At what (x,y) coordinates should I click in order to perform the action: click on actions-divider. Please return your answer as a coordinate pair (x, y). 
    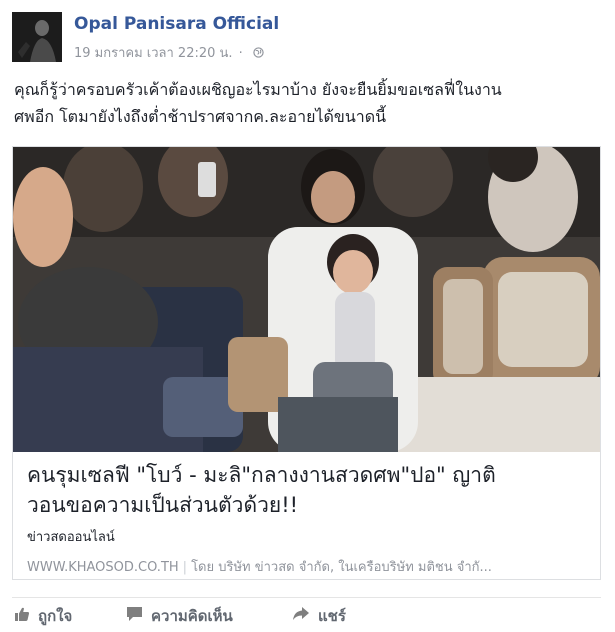
    Looking at the image, I should click on (306, 597).